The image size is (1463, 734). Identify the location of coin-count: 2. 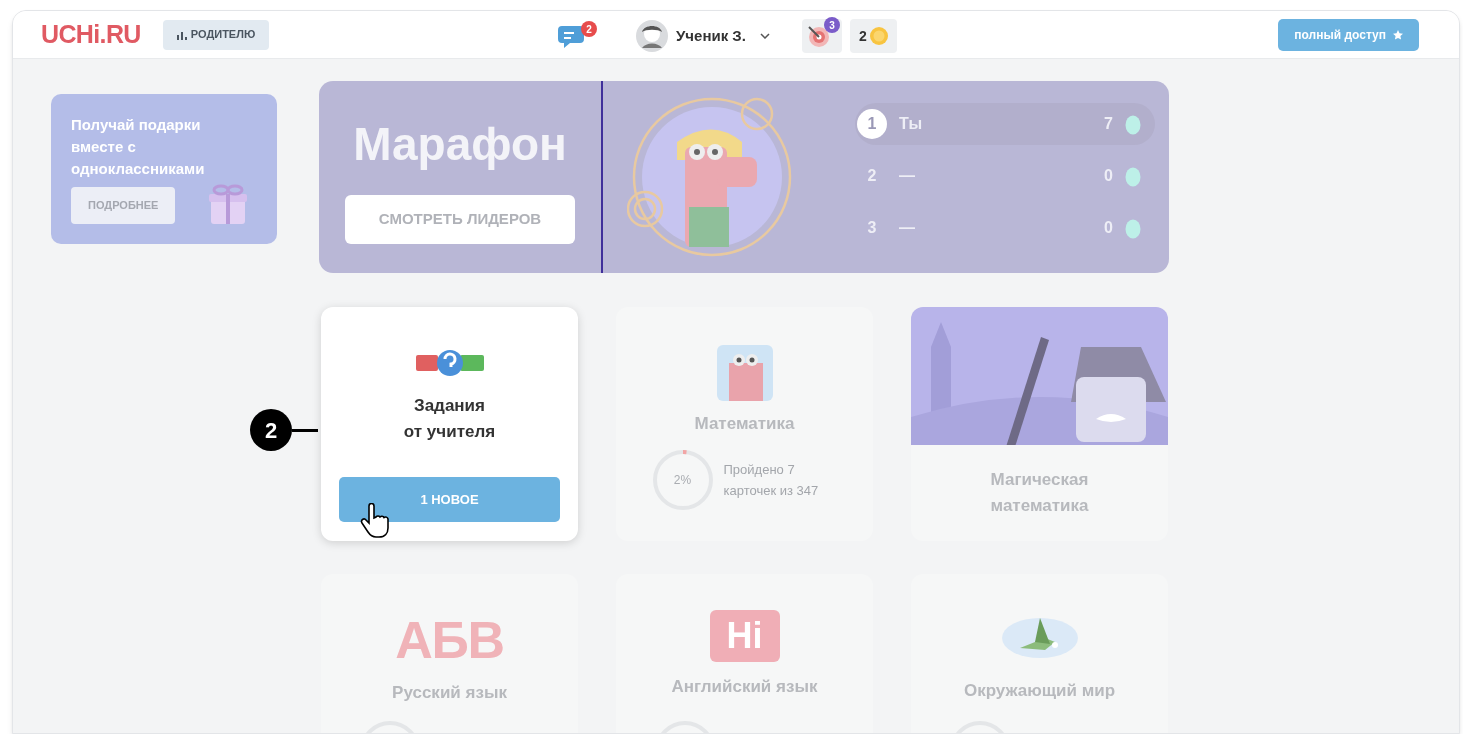
(862, 36).